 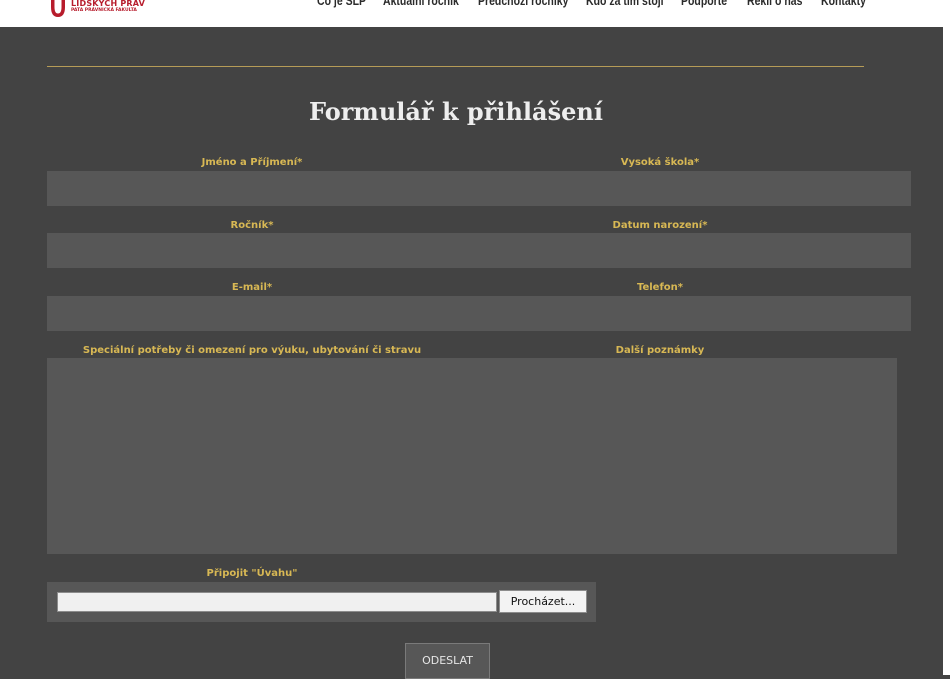 What do you see at coordinates (774, 4) in the screenshot?
I see `nav-item-rekli-o-nas: Řekli o nás` at bounding box center [774, 4].